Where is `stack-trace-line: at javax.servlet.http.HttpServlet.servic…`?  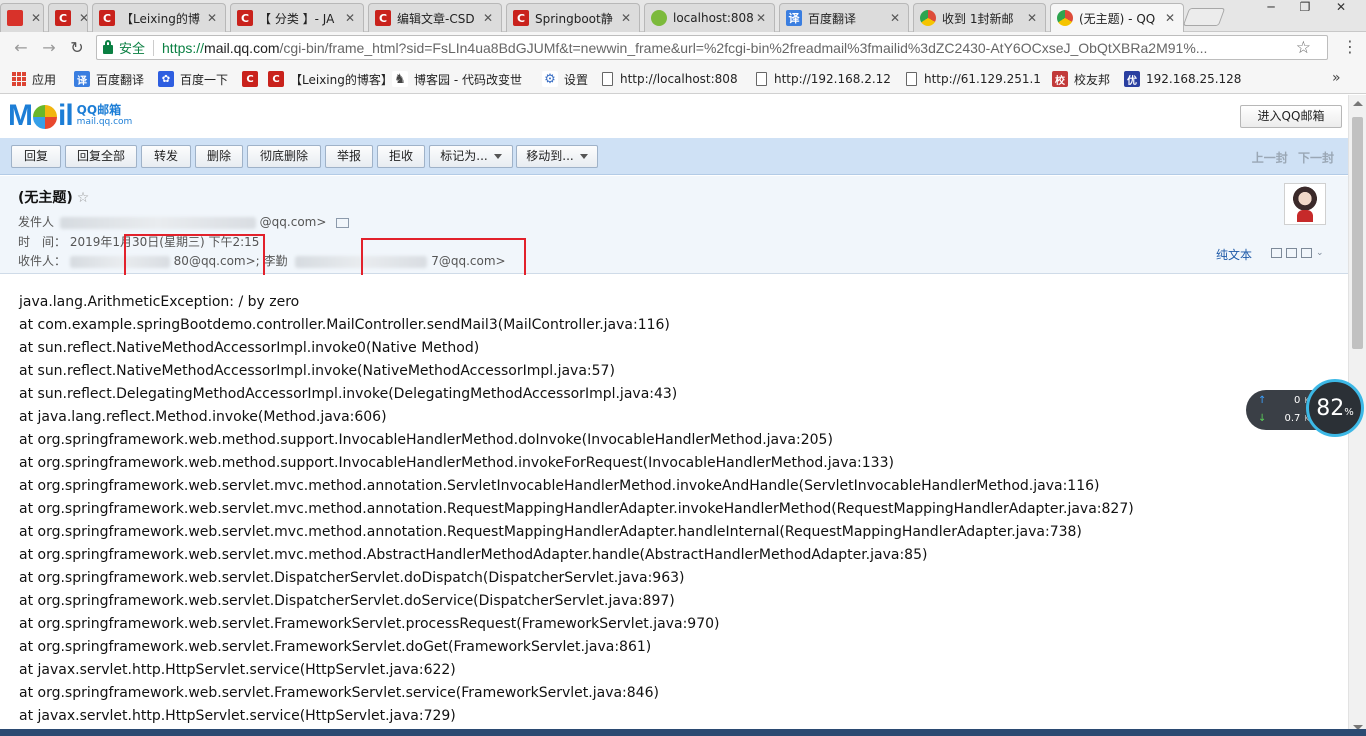 stack-trace-line: at javax.servlet.http.HttpServlet.servic… is located at coordinates (237, 716).